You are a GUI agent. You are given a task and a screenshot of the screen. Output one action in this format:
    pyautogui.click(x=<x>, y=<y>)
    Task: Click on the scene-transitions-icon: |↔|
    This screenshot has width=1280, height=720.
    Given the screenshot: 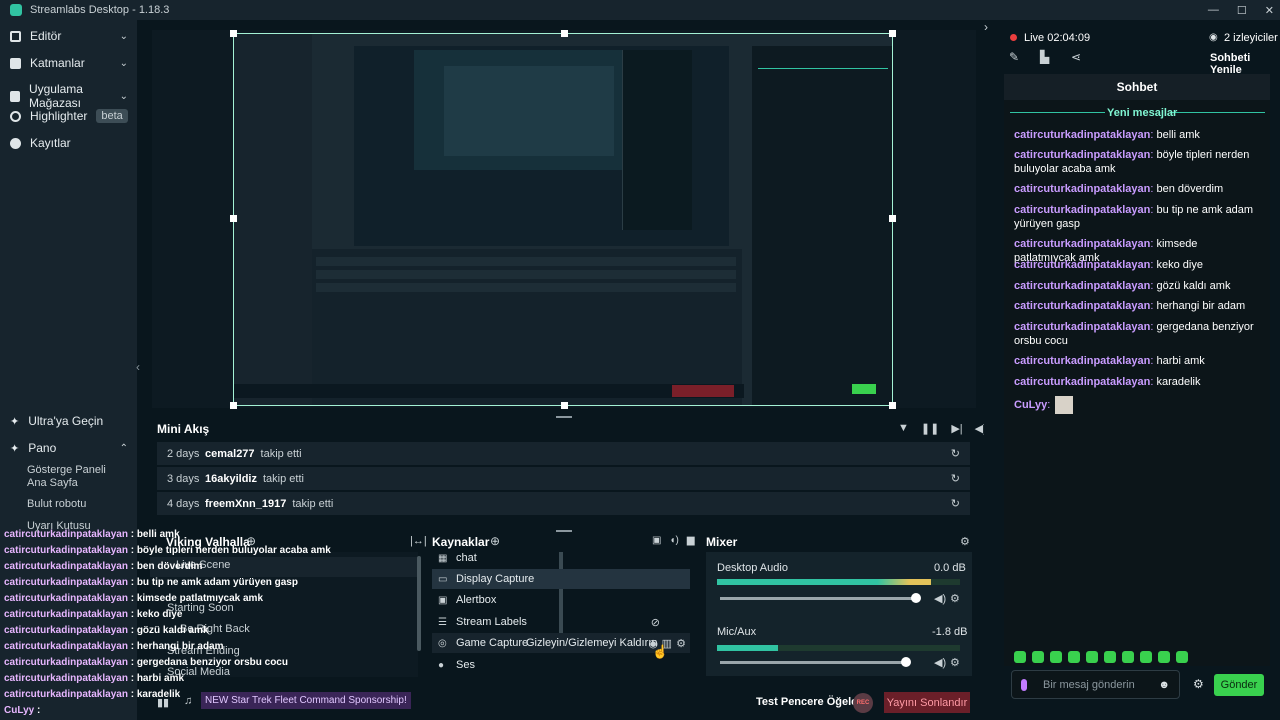 What is the action you would take?
    pyautogui.click(x=418, y=541)
    